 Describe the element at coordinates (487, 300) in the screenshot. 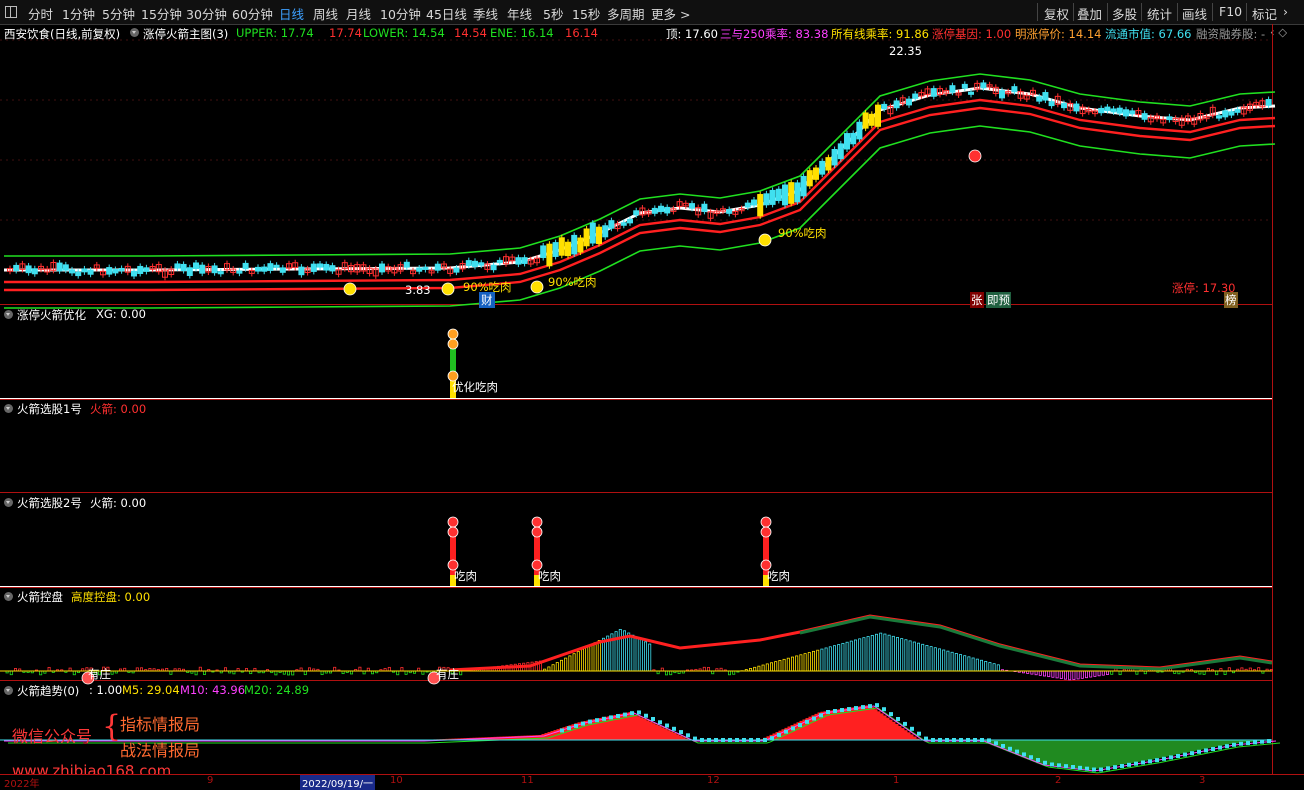

I see `badge-cai: 财` at that location.